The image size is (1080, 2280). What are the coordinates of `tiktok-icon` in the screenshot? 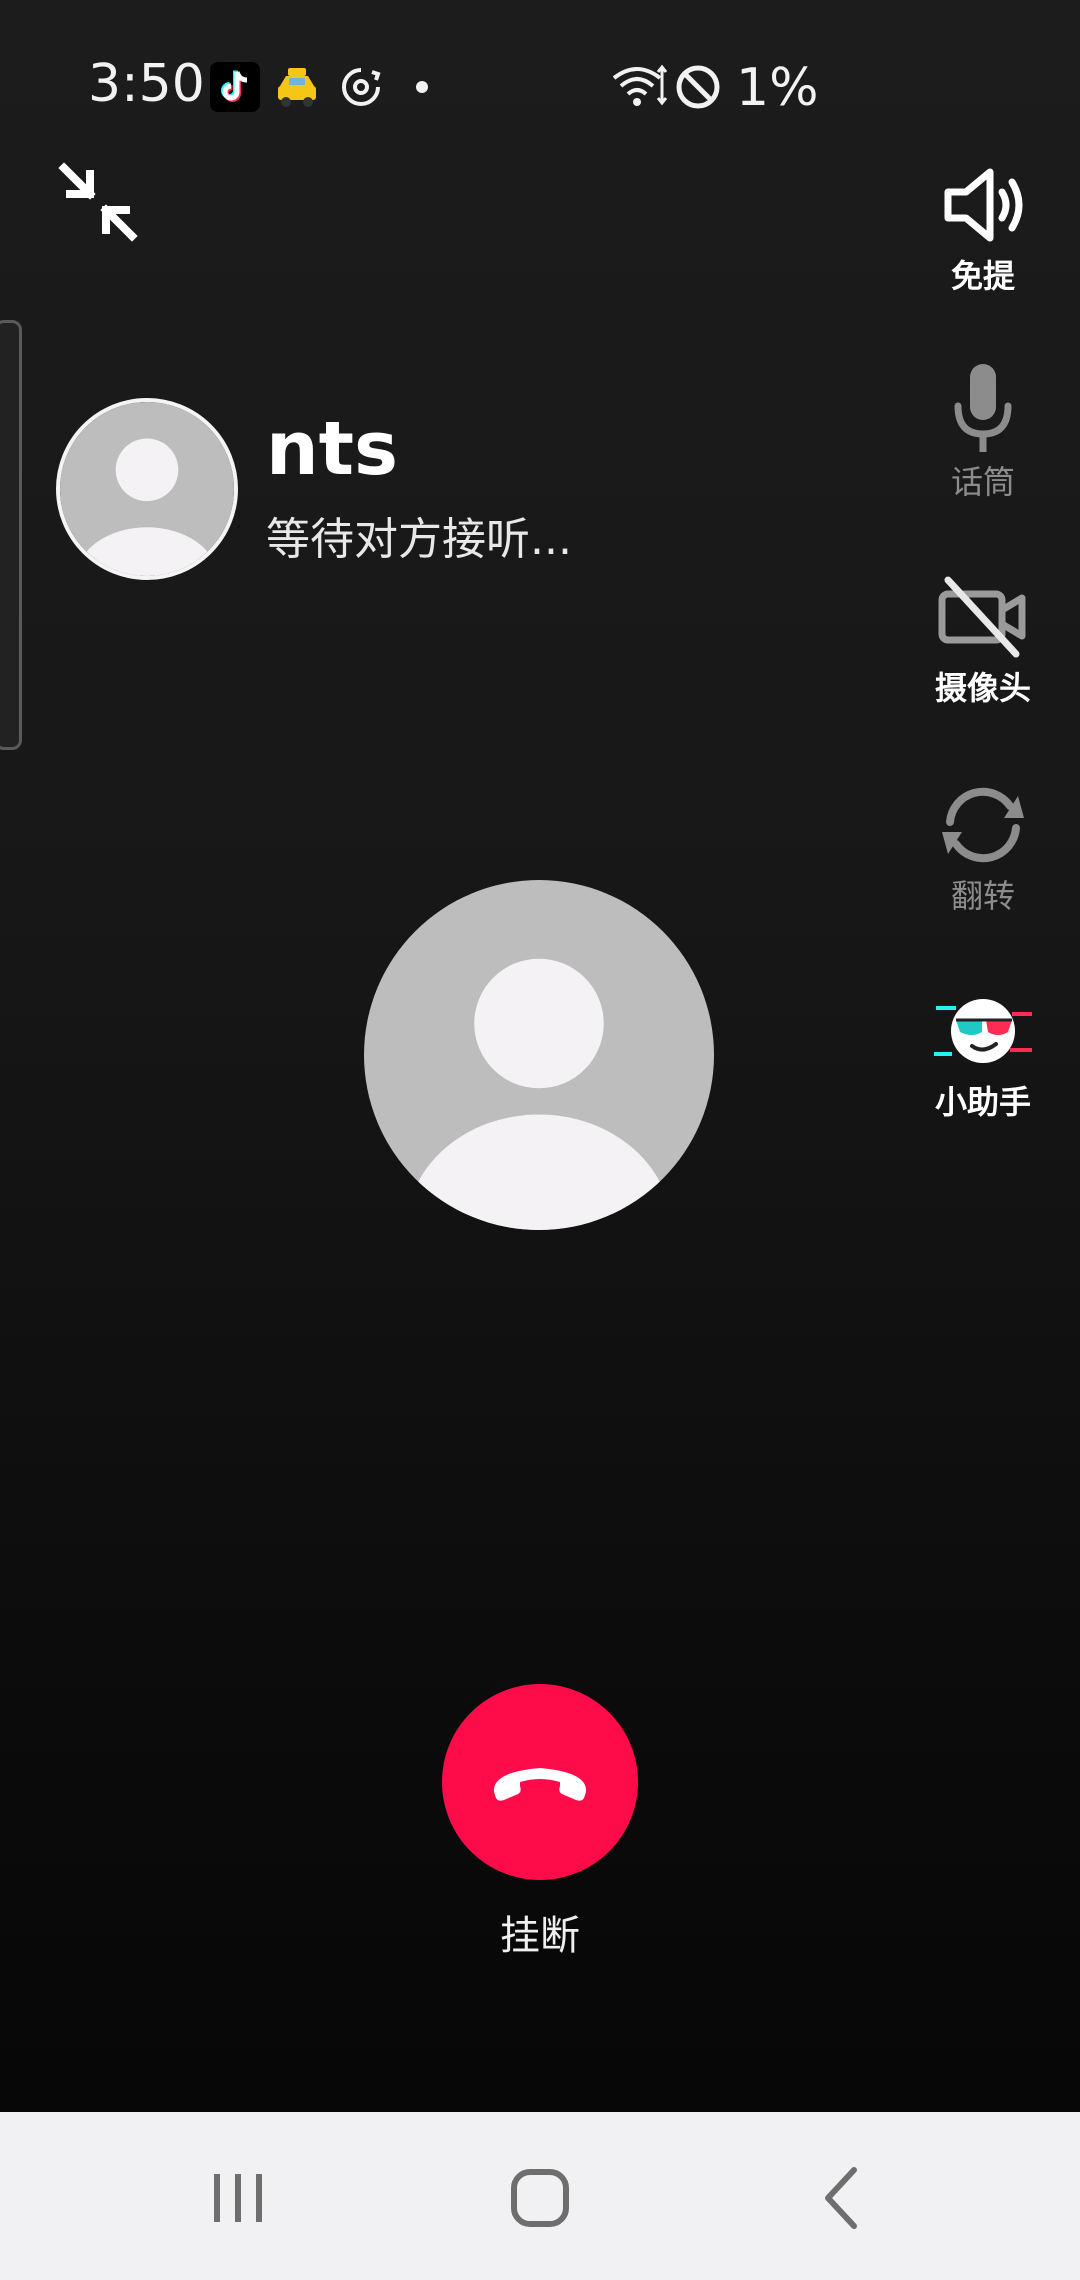 It's located at (235, 87).